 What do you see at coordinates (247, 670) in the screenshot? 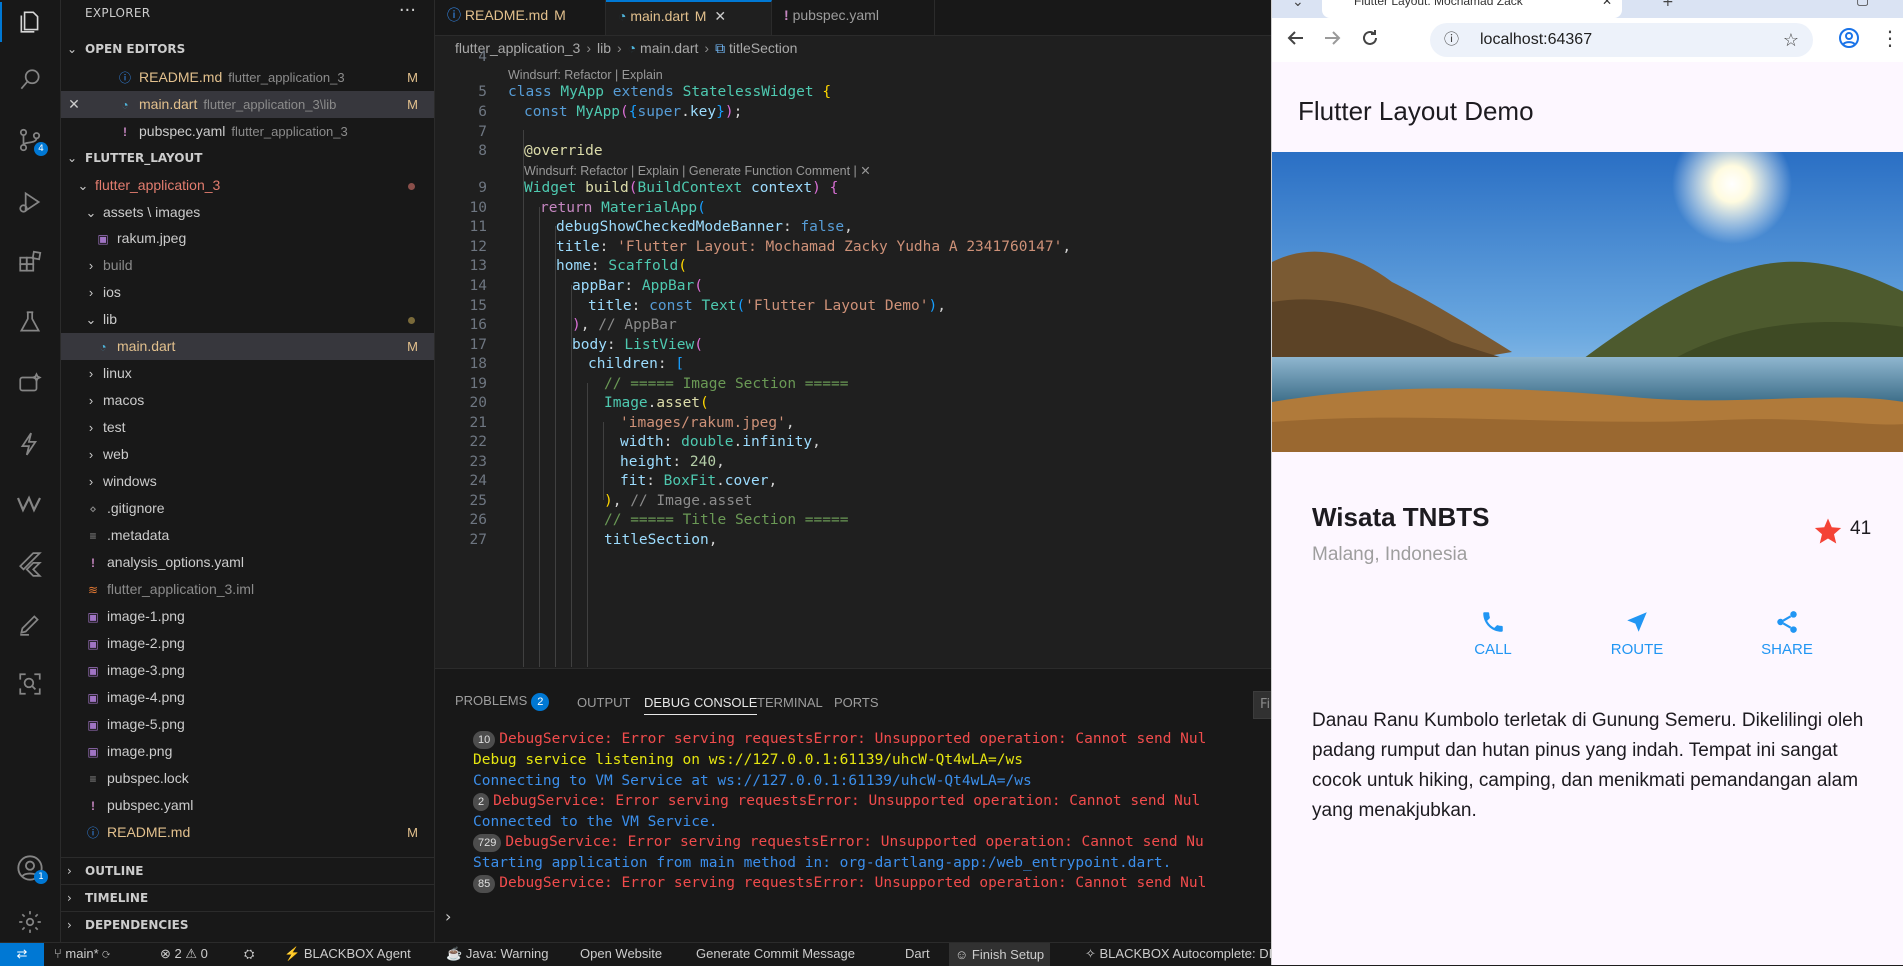
I see `tree-file-image-3: ▣ image-3.png` at bounding box center [247, 670].